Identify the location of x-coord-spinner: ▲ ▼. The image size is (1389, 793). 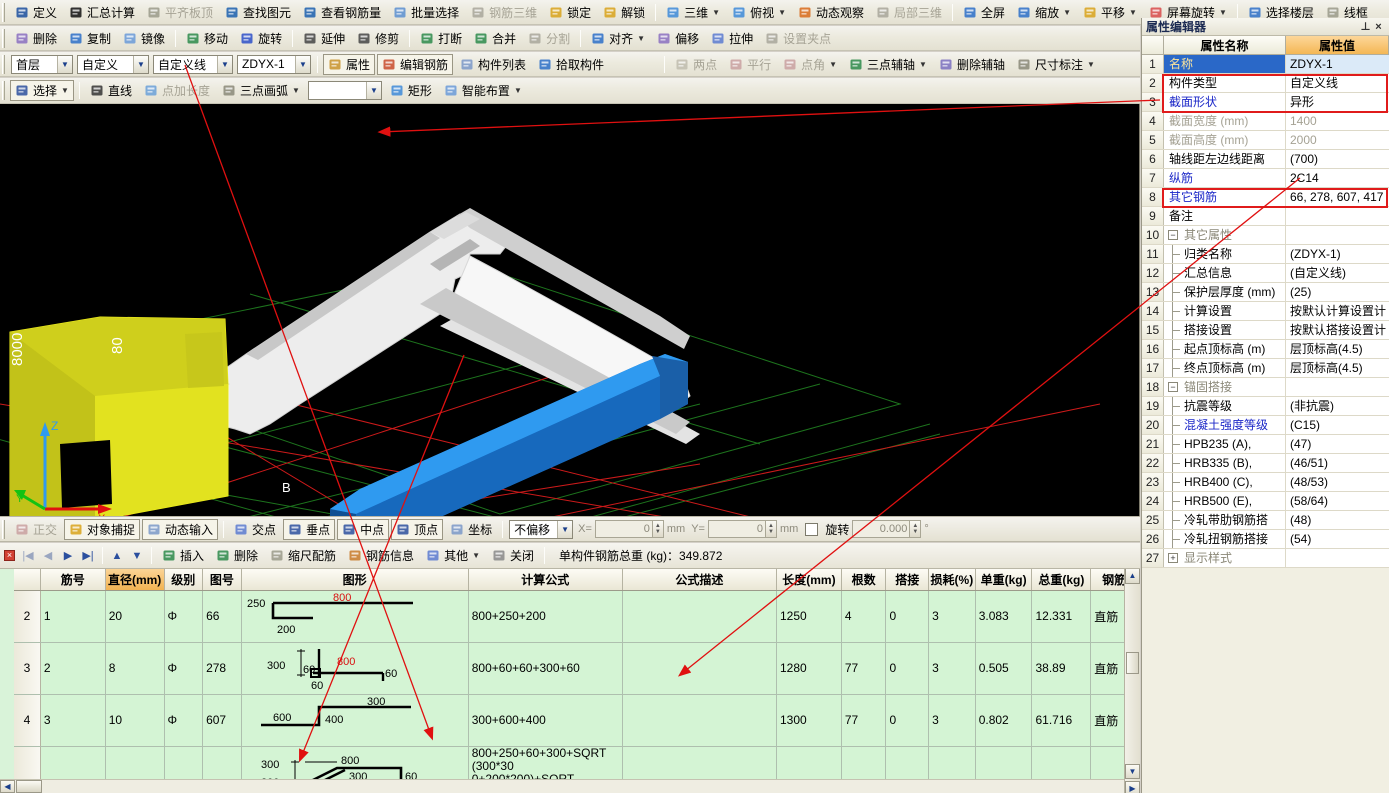
(658, 529).